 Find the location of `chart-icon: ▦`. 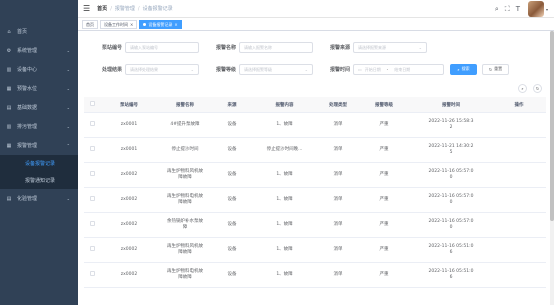

chart-icon: ▦ is located at coordinates (9, 88).